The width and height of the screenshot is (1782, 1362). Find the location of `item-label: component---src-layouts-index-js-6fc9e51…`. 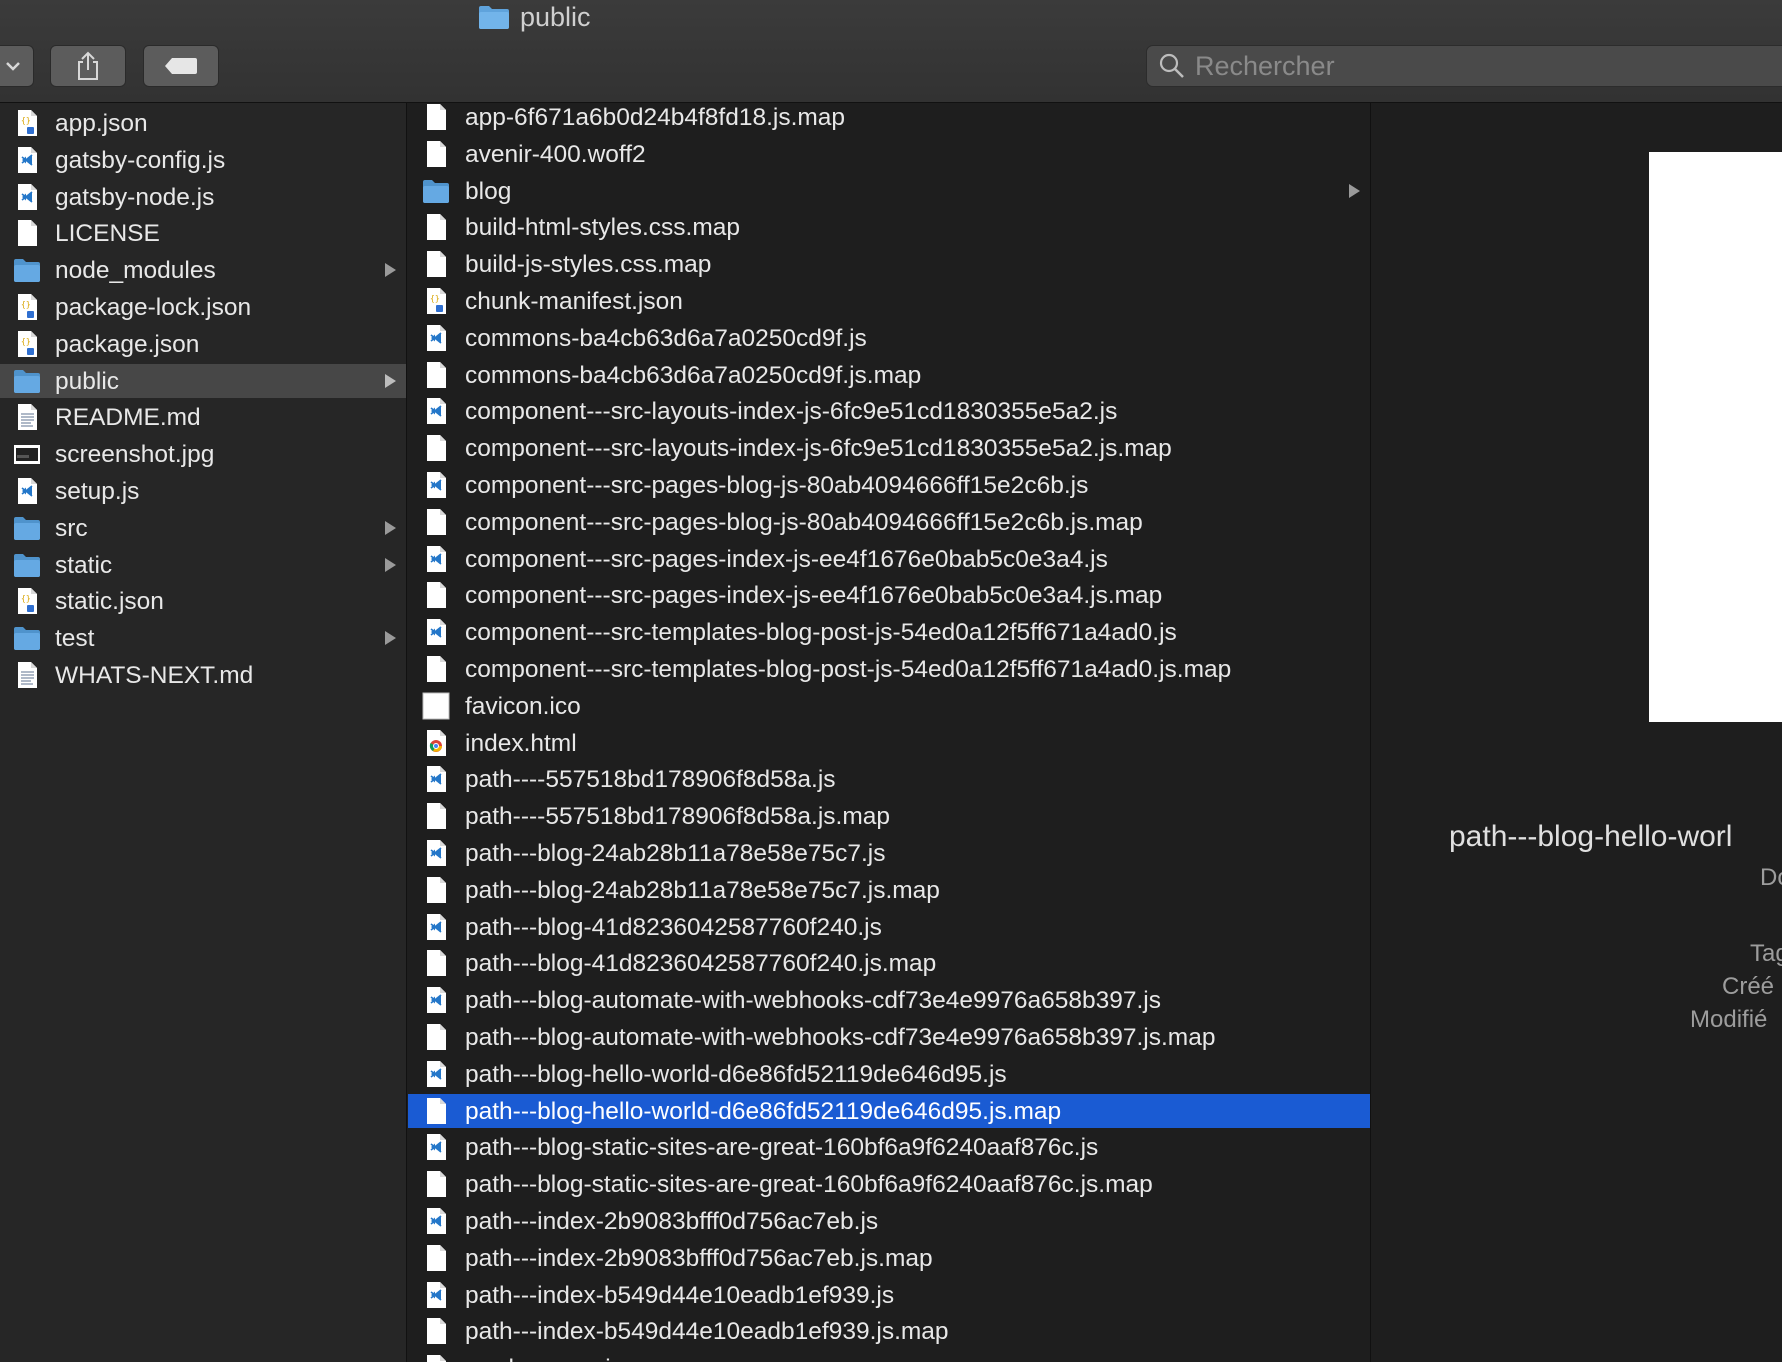

item-label: component---src-layouts-index-js-6fc9e51… is located at coordinates (818, 449).